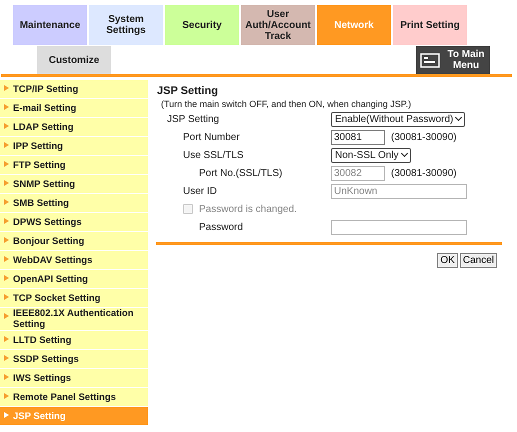 This screenshot has height=432, width=517. I want to click on nav-tab: System Settings, so click(126, 25).